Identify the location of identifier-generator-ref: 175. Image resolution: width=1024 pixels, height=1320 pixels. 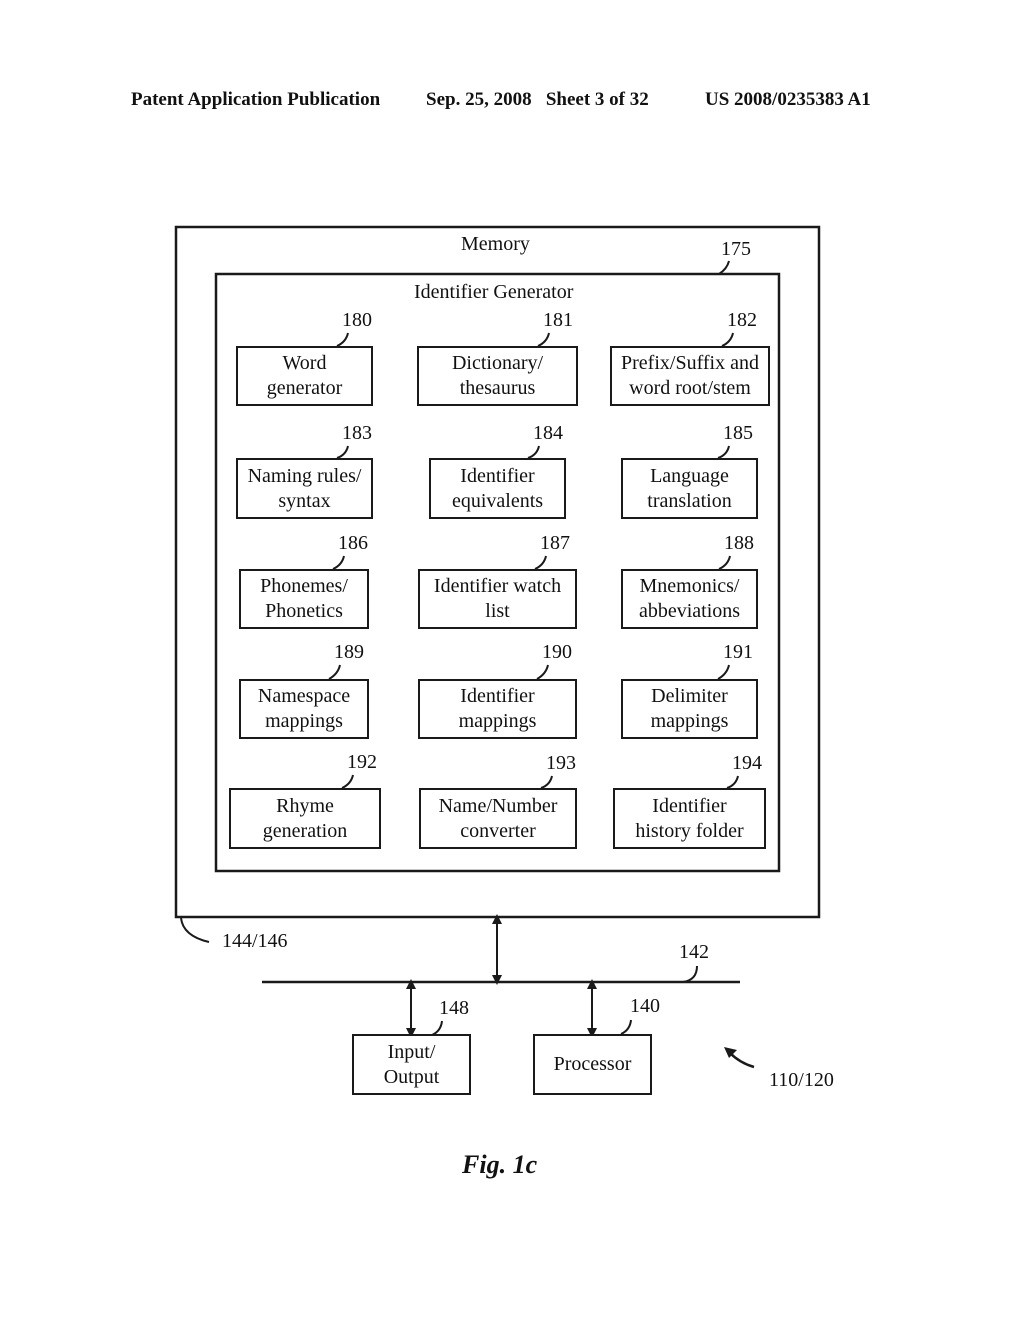
(736, 249).